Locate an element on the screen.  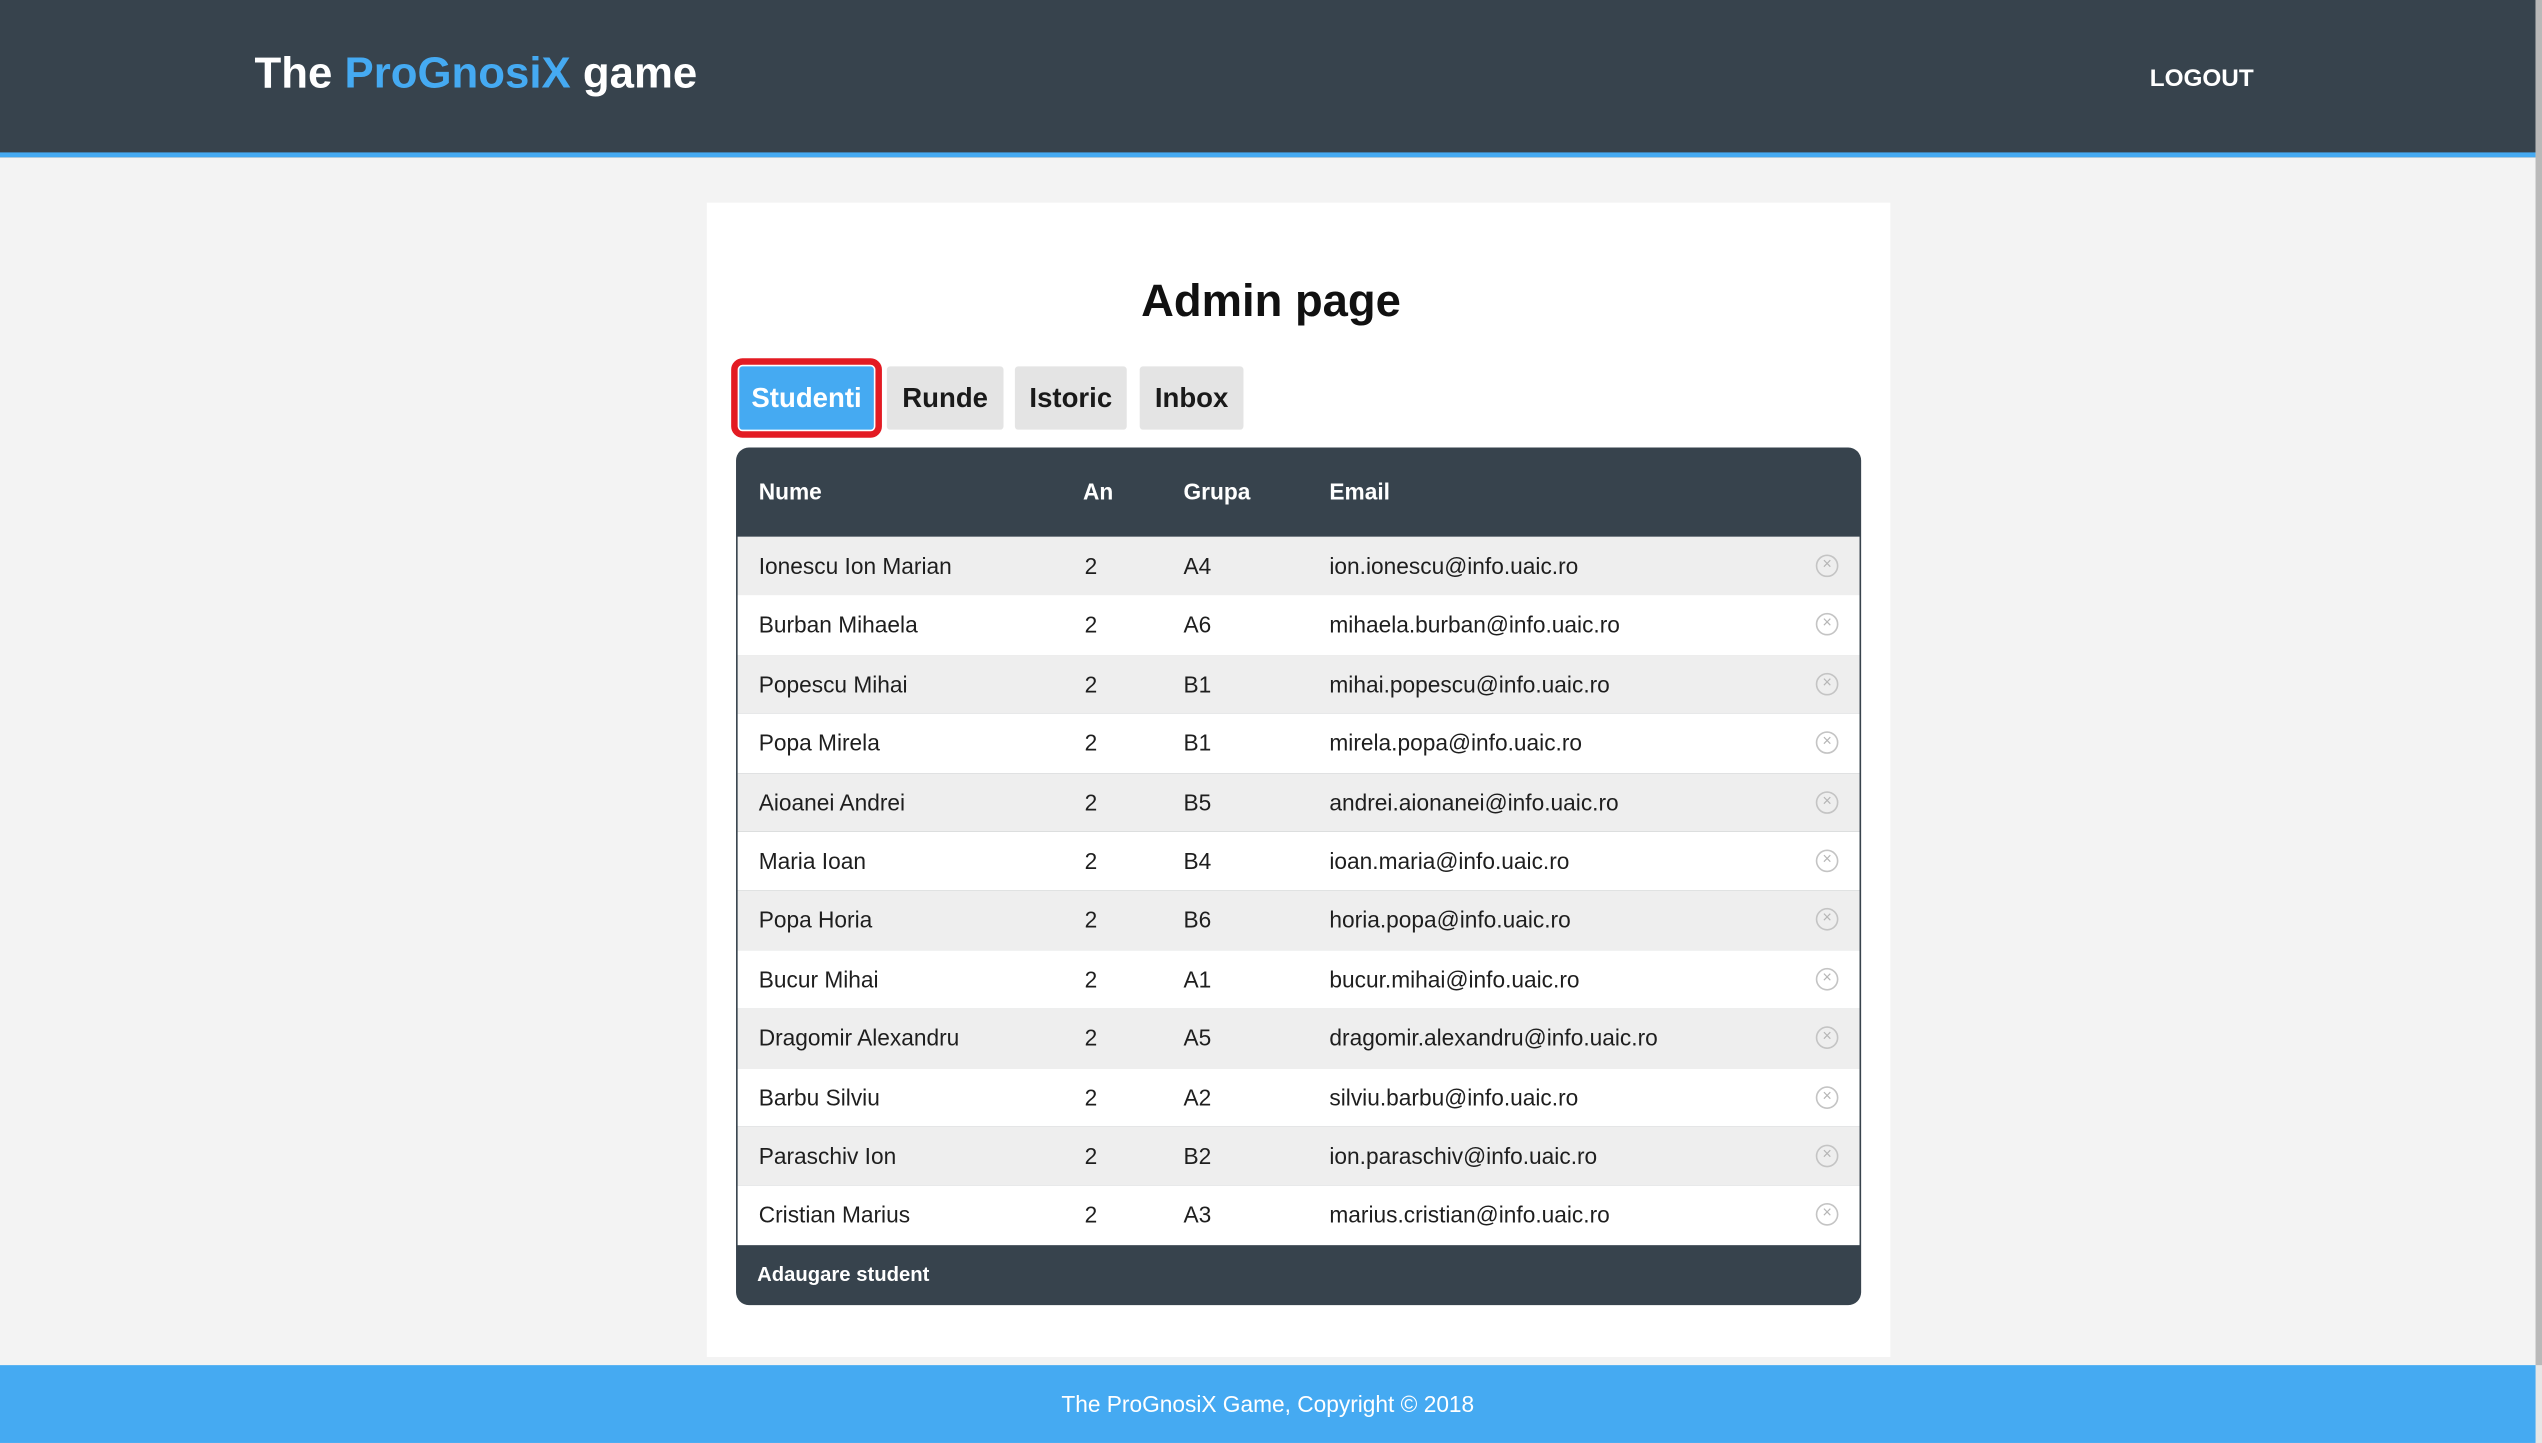
cell-email: ion.ionescu@info.uaic.ro is located at coordinates (1454, 565).